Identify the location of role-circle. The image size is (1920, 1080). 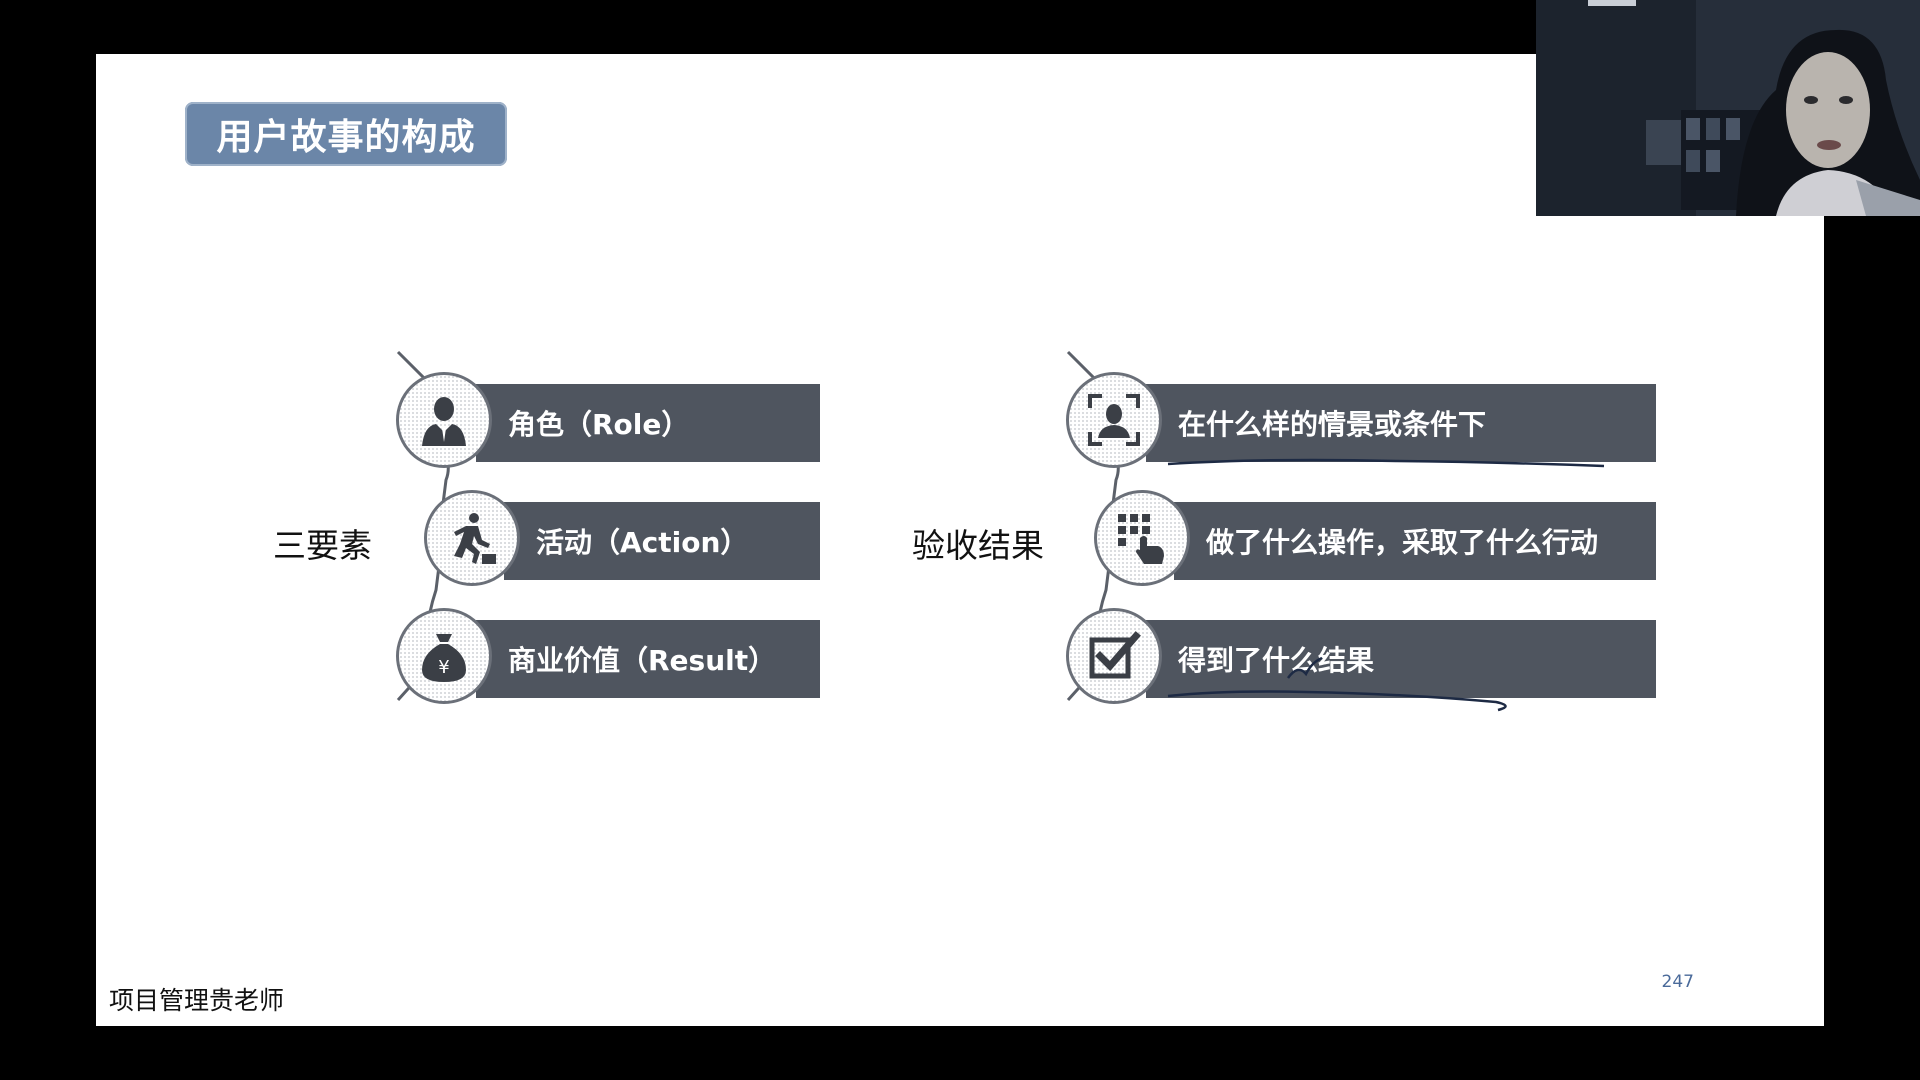
(444, 420).